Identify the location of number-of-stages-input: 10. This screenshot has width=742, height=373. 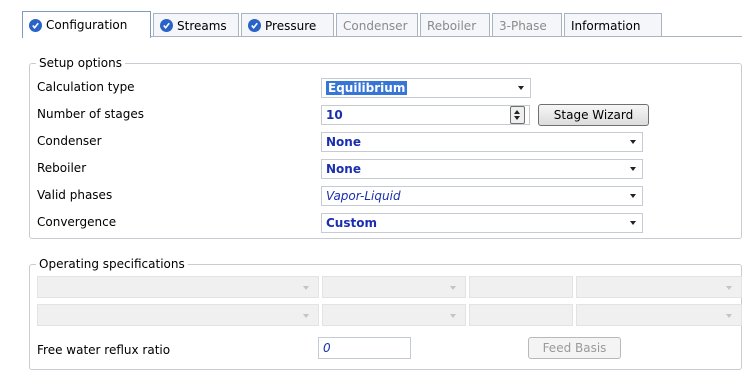
(425, 115).